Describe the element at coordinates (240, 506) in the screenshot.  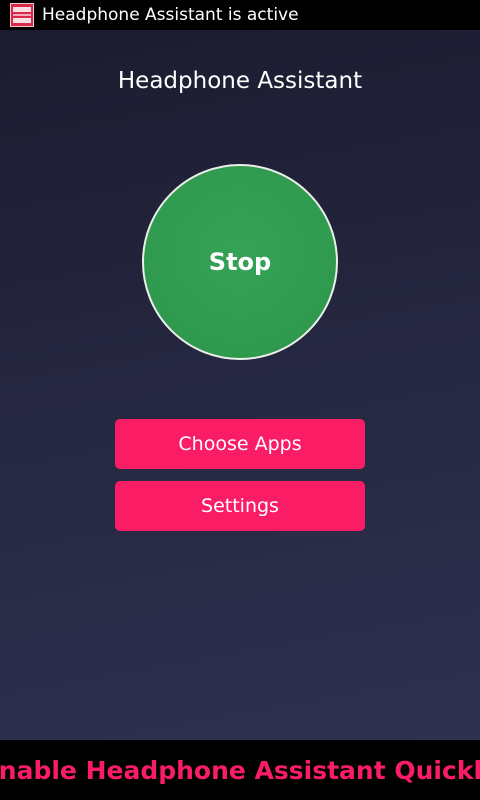
I see `settings-button: Settings` at that location.